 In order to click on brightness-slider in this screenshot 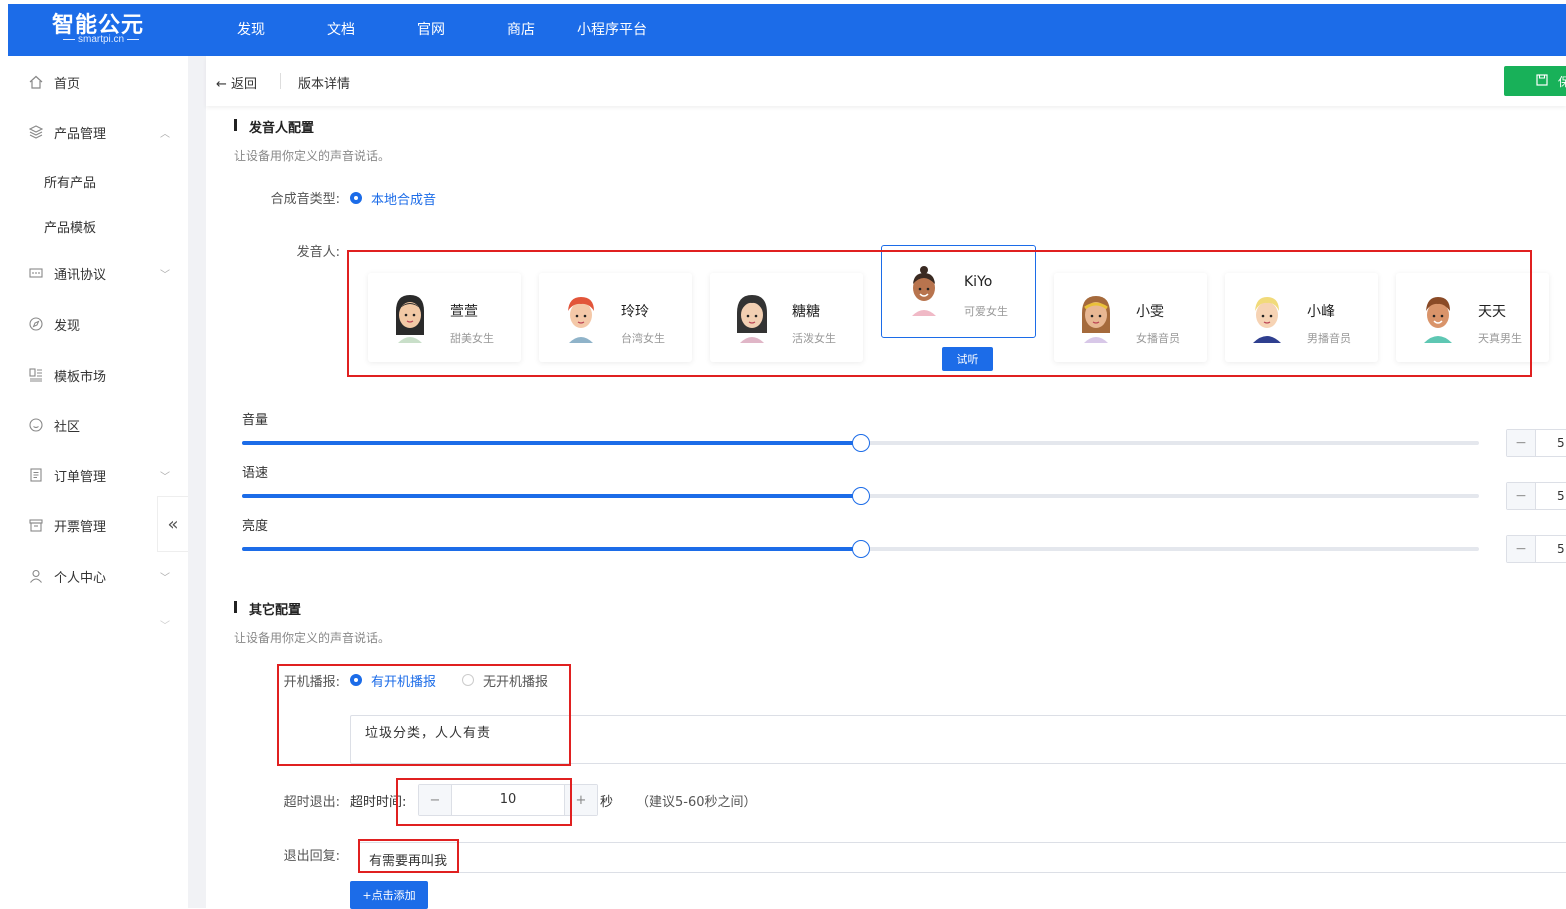, I will do `click(860, 549)`.